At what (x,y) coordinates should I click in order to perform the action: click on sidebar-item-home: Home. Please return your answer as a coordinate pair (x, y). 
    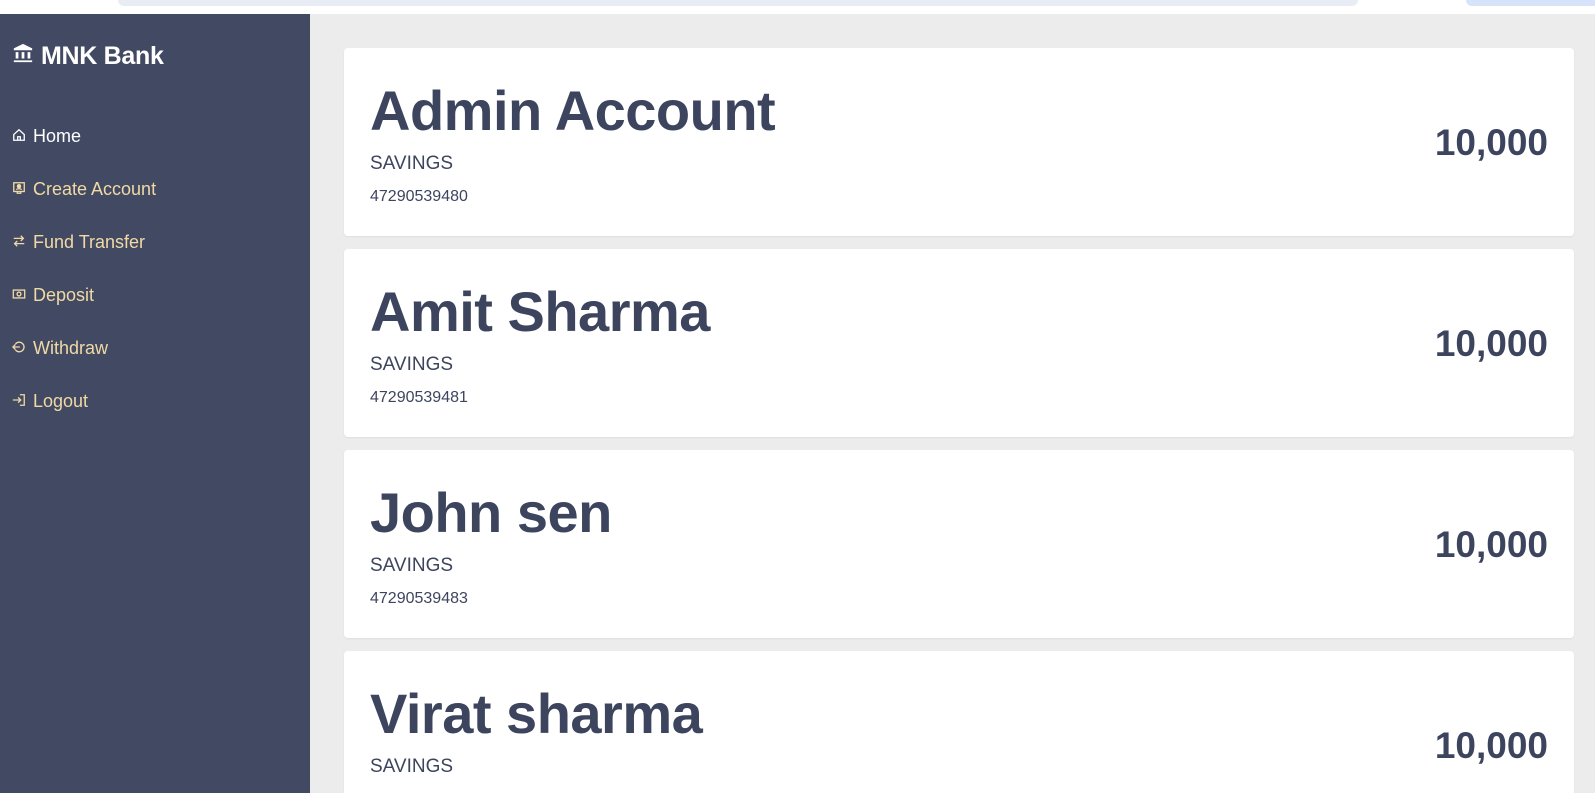
    Looking at the image, I should click on (84, 136).